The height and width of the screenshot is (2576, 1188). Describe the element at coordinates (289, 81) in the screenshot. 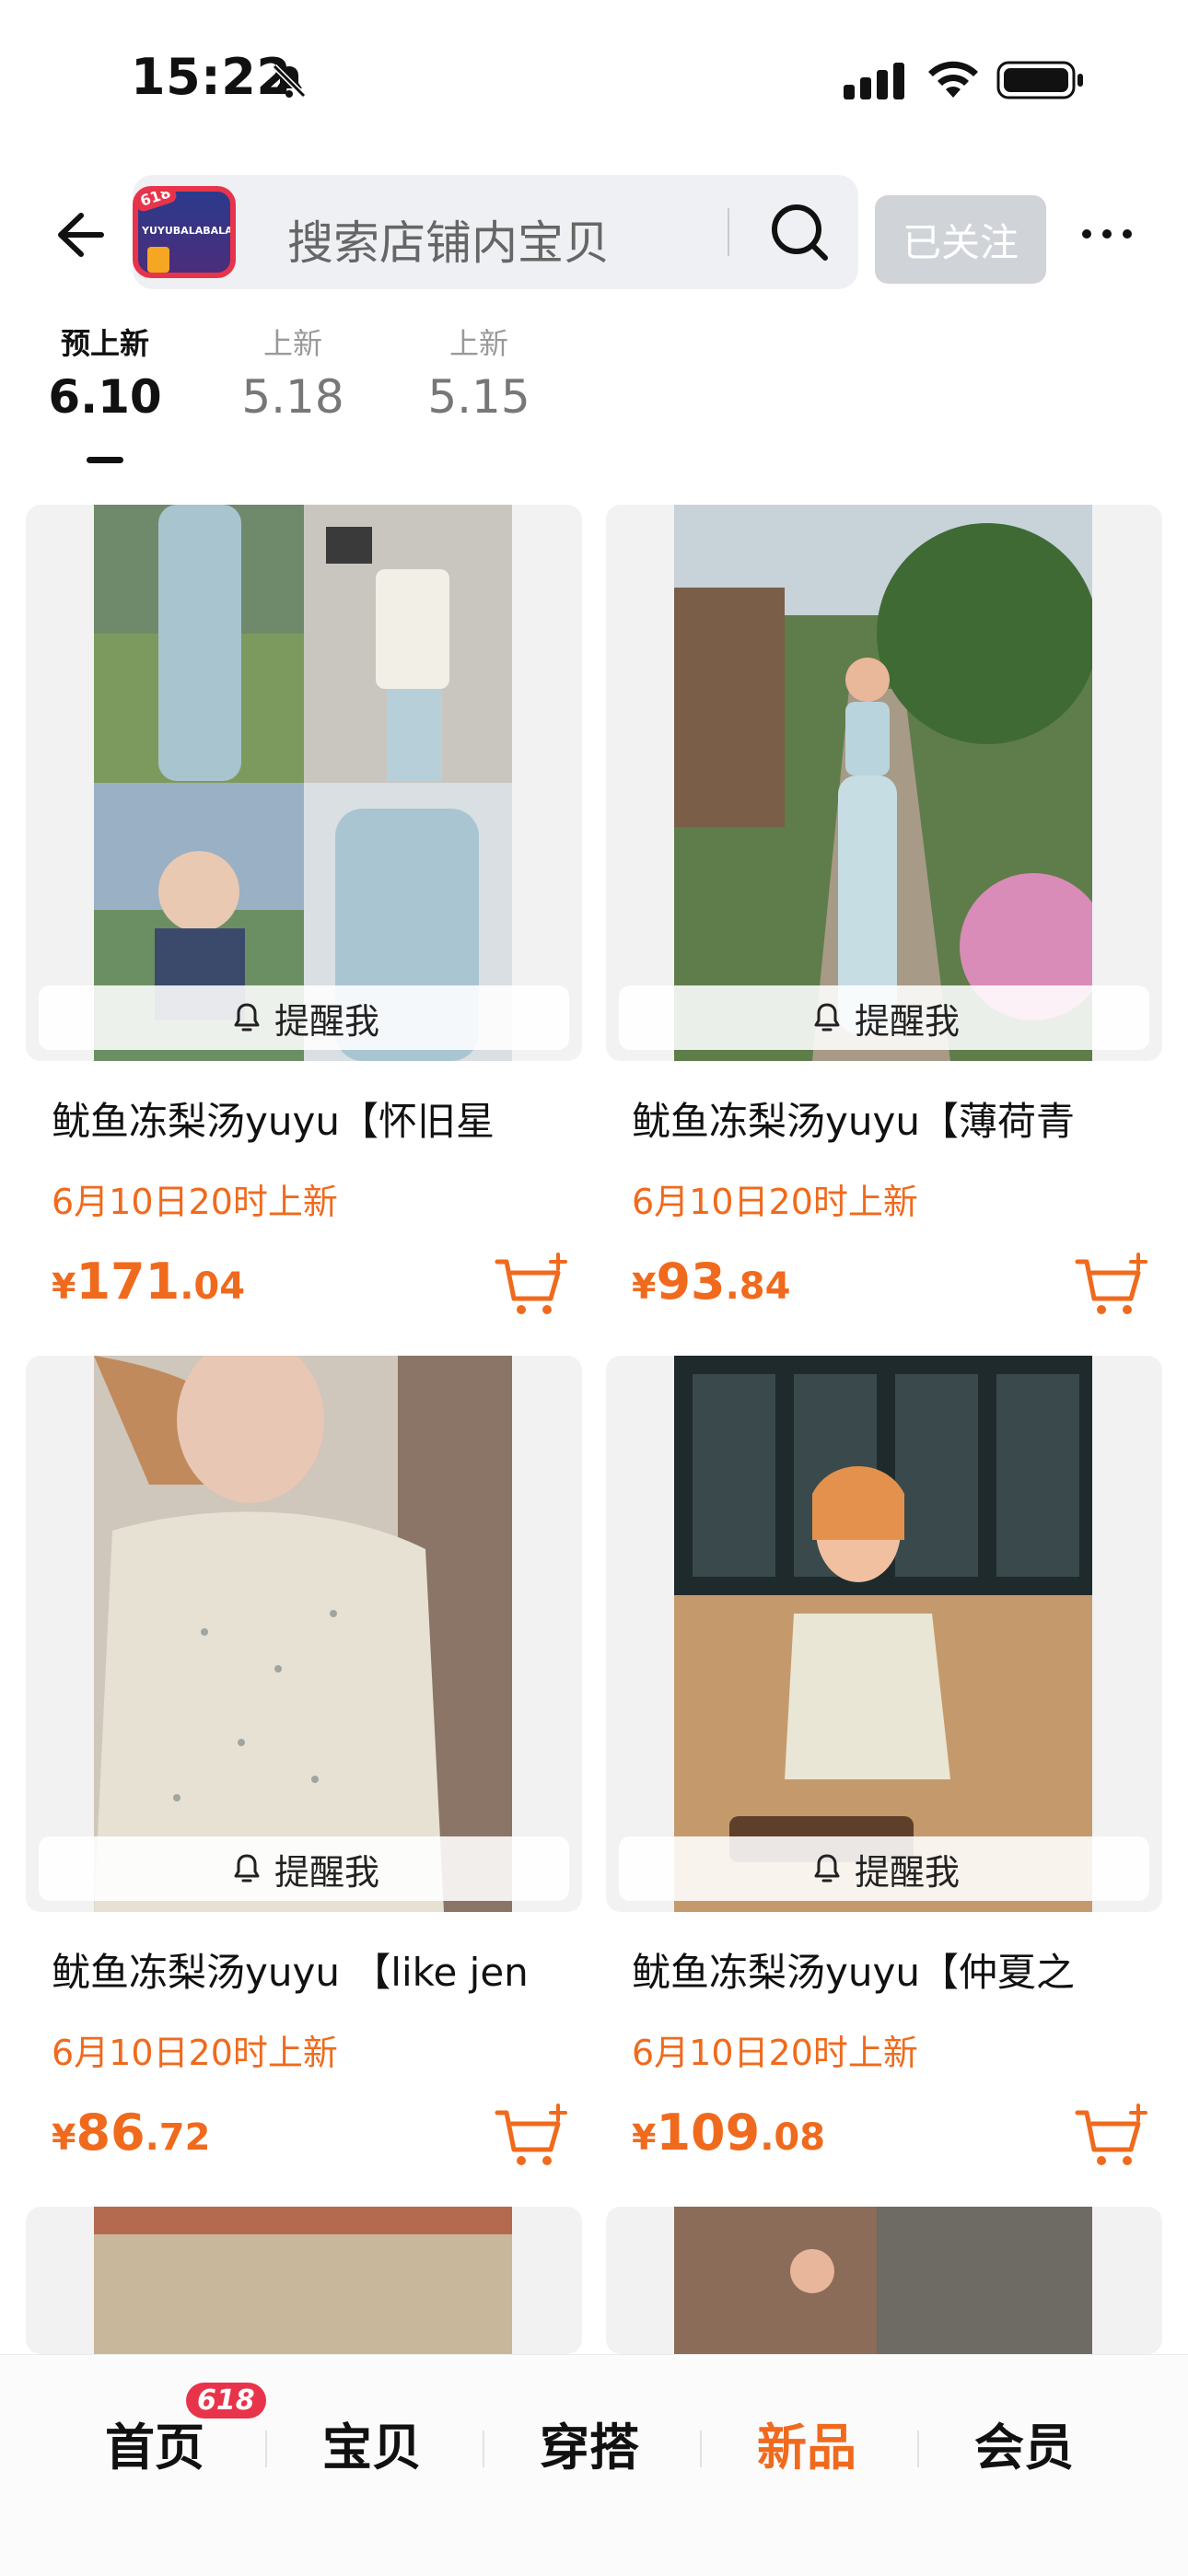

I see `bell-off-icon` at that location.